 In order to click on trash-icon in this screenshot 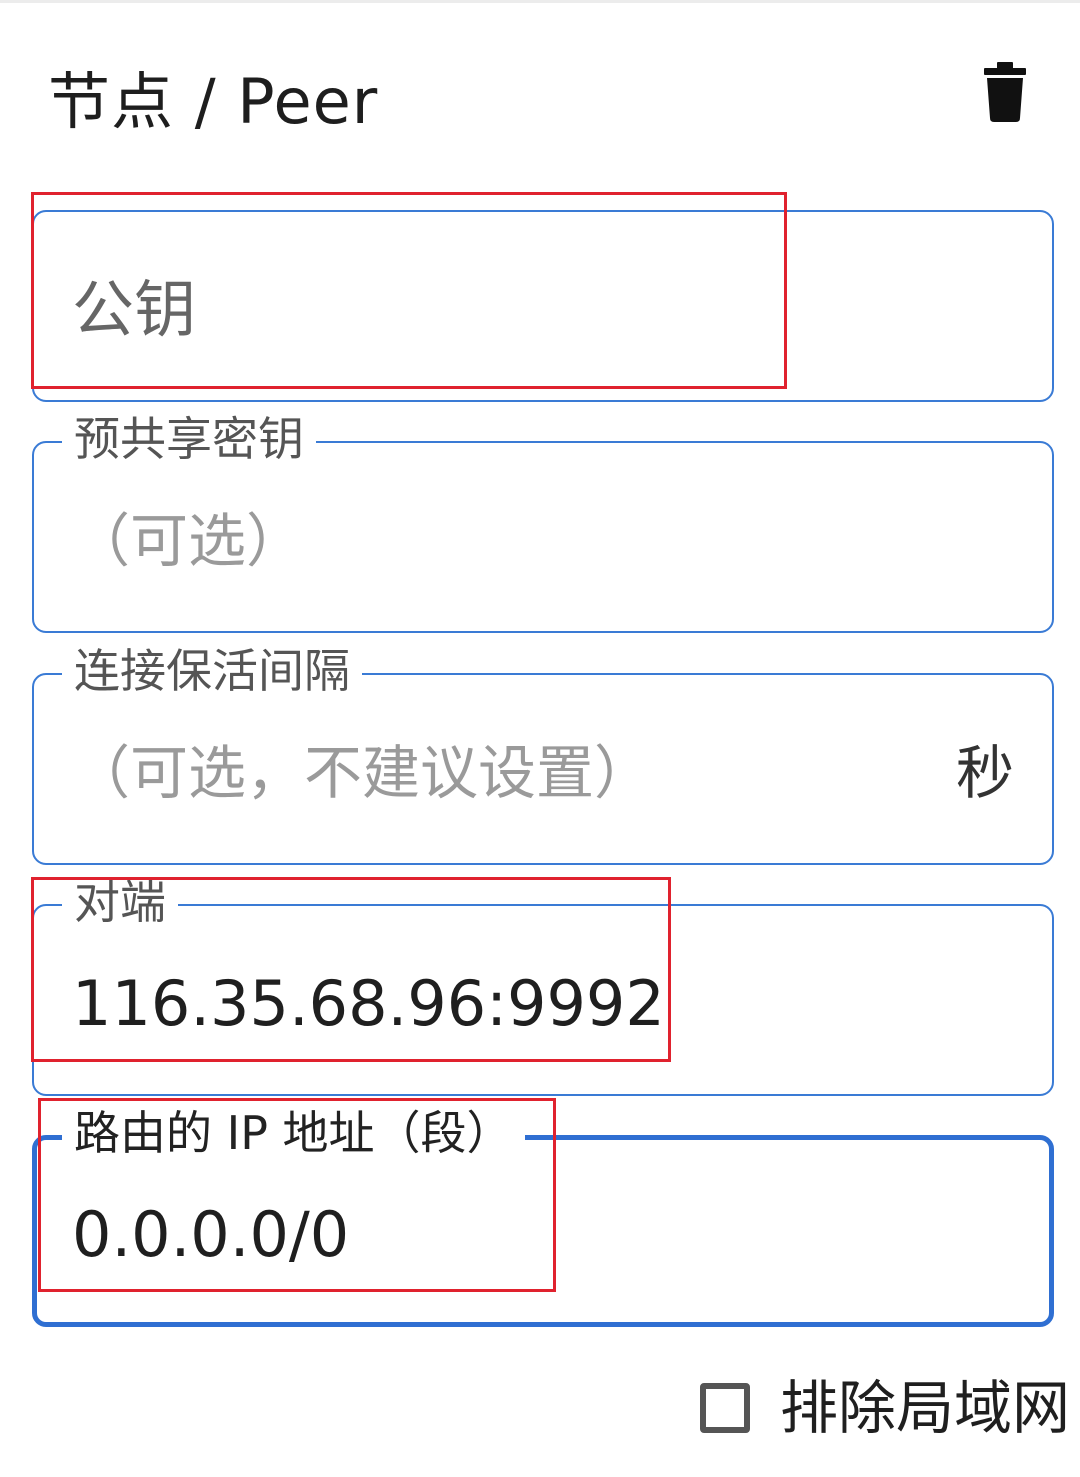, I will do `click(1005, 94)`.